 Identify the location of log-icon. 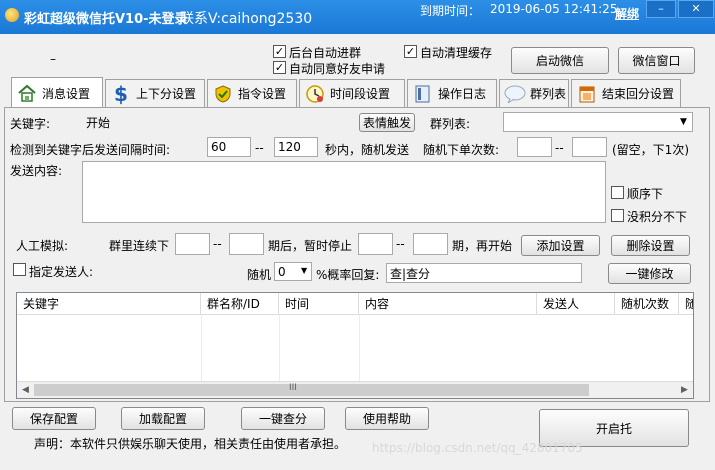
(423, 94).